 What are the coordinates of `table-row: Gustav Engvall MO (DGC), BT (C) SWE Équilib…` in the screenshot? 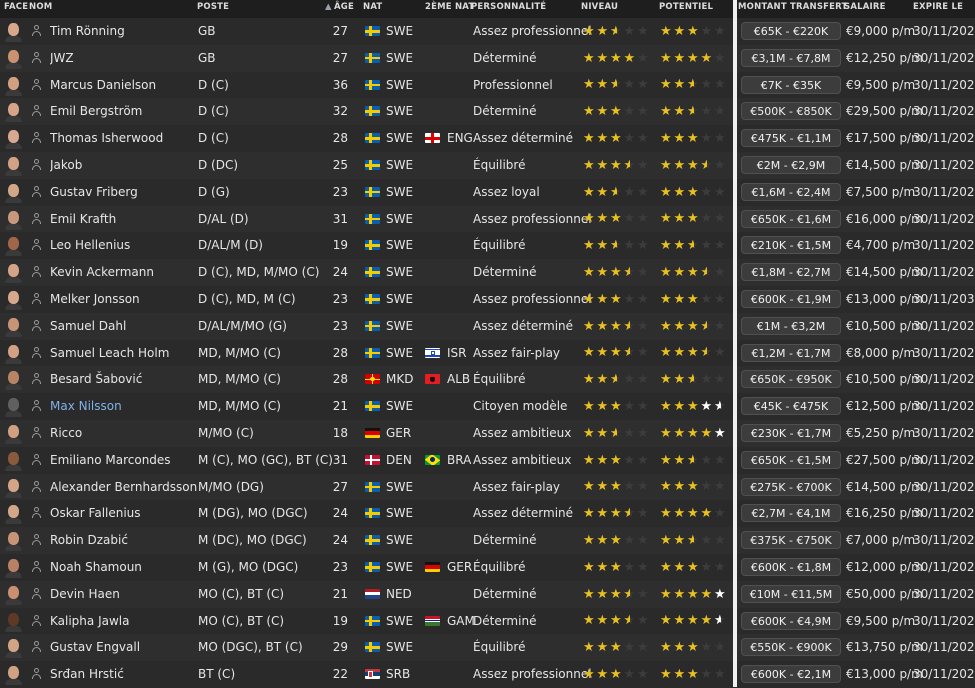 It's located at (487, 648).